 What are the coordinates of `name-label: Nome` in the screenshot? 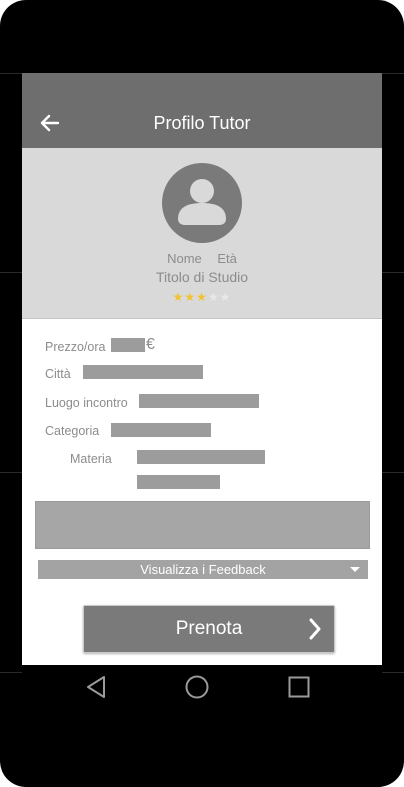 It's located at (184, 258).